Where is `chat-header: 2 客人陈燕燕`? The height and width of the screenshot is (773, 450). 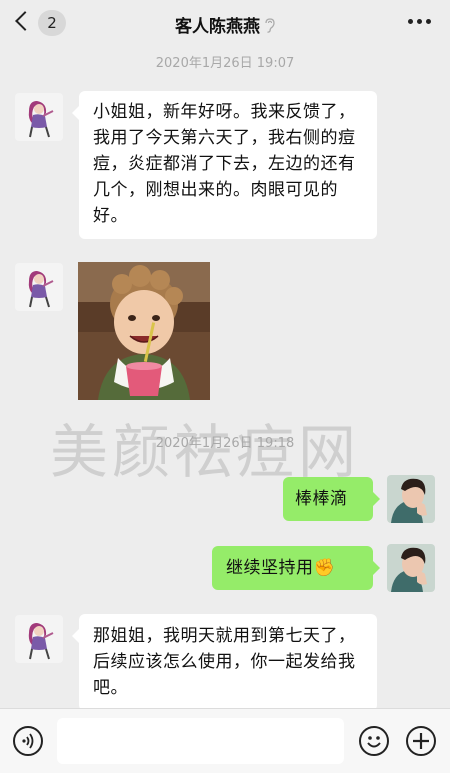 chat-header: 2 客人陈燕燕 is located at coordinates (225, 23).